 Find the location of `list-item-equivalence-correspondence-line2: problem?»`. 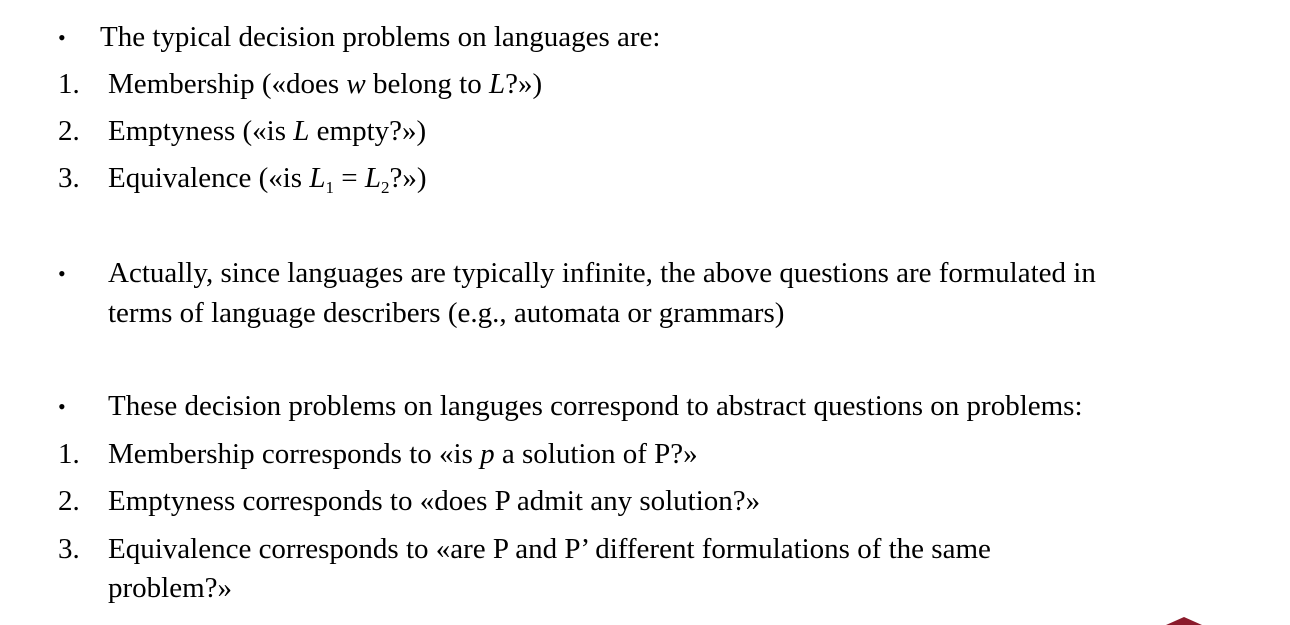

list-item-equivalence-correspondence-line2: problem?» is located at coordinates (170, 588).